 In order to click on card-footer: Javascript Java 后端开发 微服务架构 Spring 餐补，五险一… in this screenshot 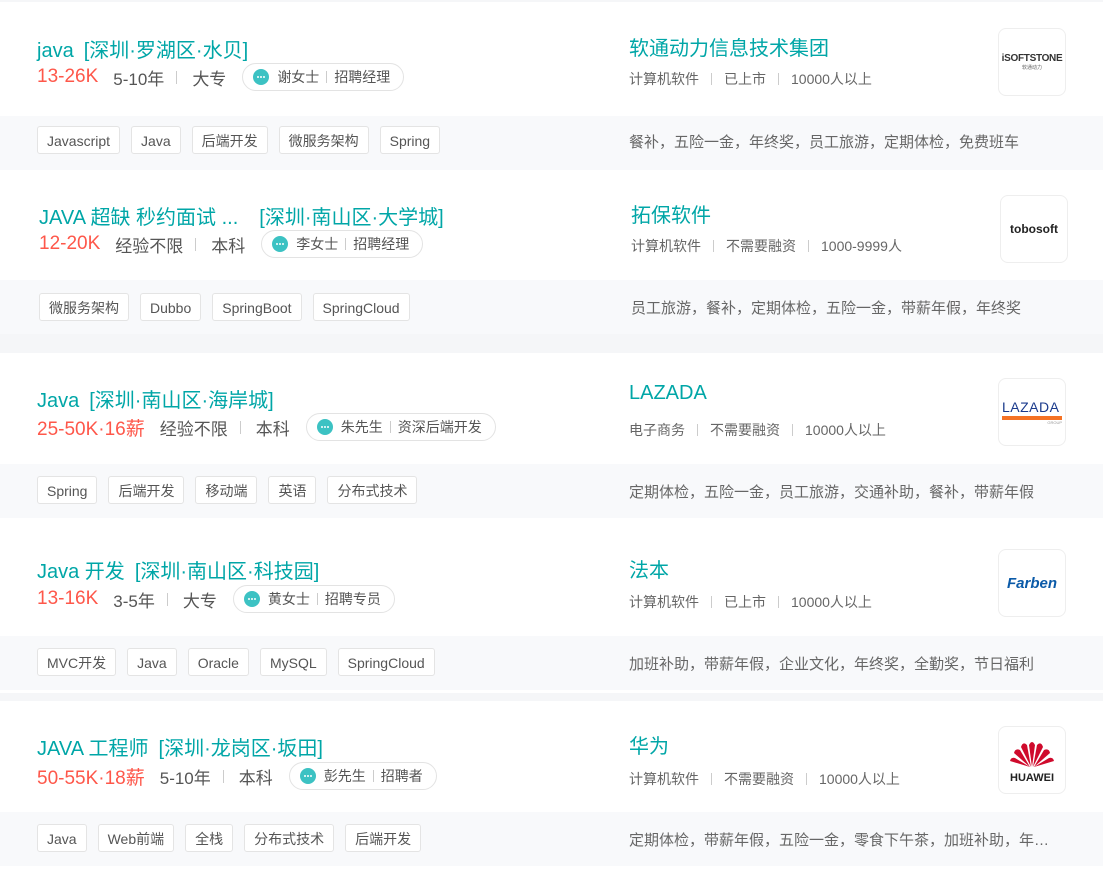, I will do `click(551, 143)`.